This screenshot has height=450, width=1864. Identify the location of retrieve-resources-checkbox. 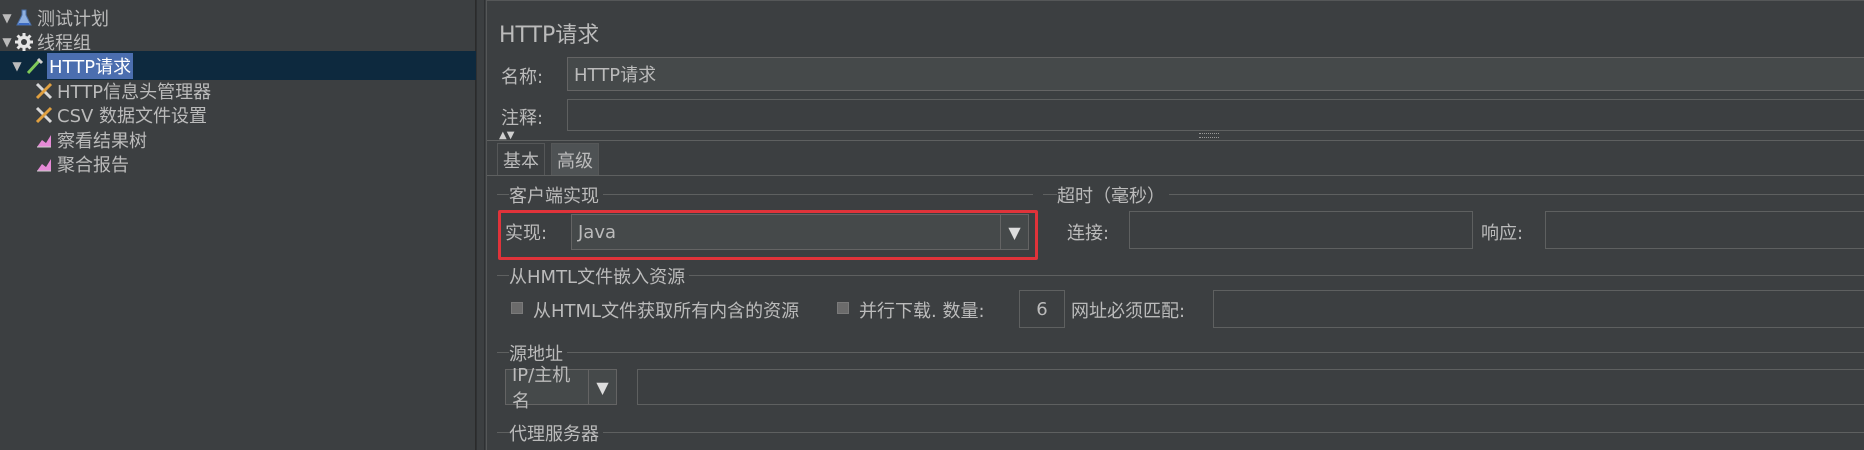
(517, 308).